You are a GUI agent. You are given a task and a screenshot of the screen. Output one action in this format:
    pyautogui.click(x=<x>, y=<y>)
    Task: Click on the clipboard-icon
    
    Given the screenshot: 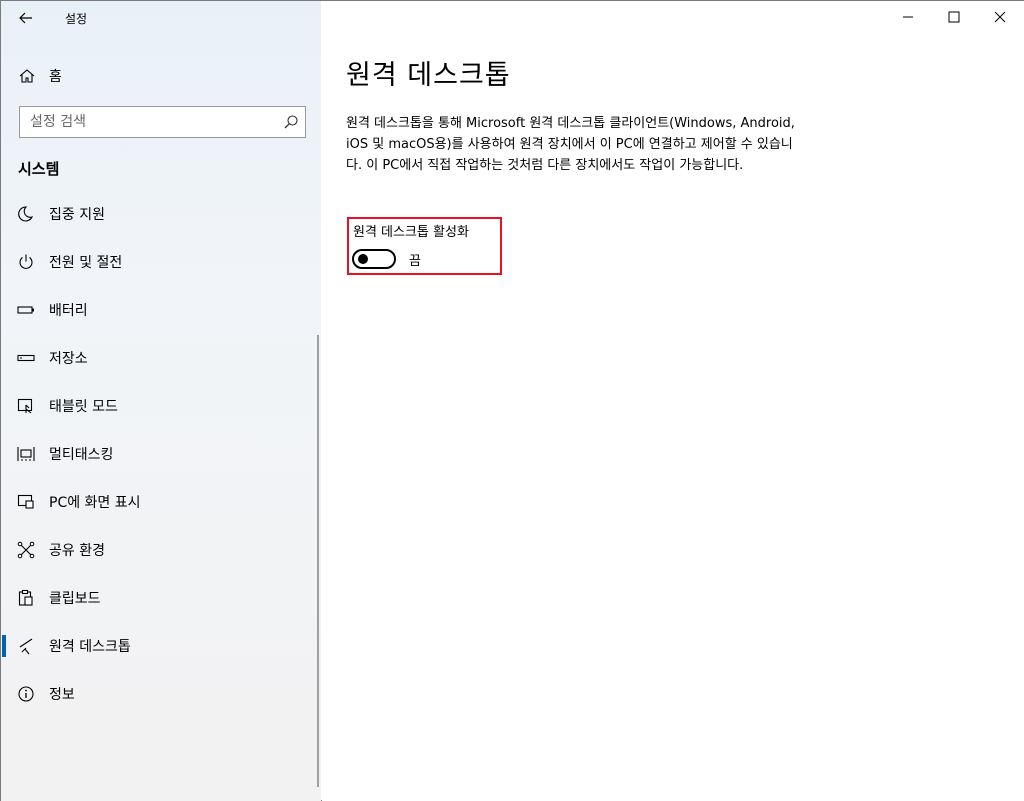 What is the action you would take?
    pyautogui.click(x=25, y=597)
    